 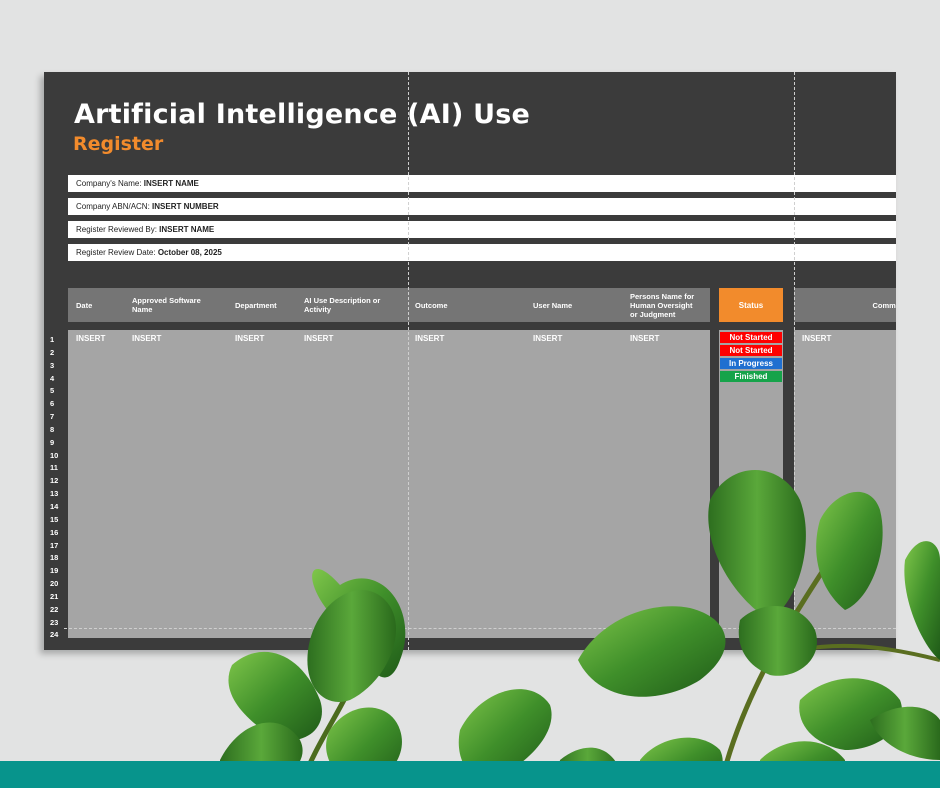 I want to click on col-user-header: User Name, so click(x=553, y=305).